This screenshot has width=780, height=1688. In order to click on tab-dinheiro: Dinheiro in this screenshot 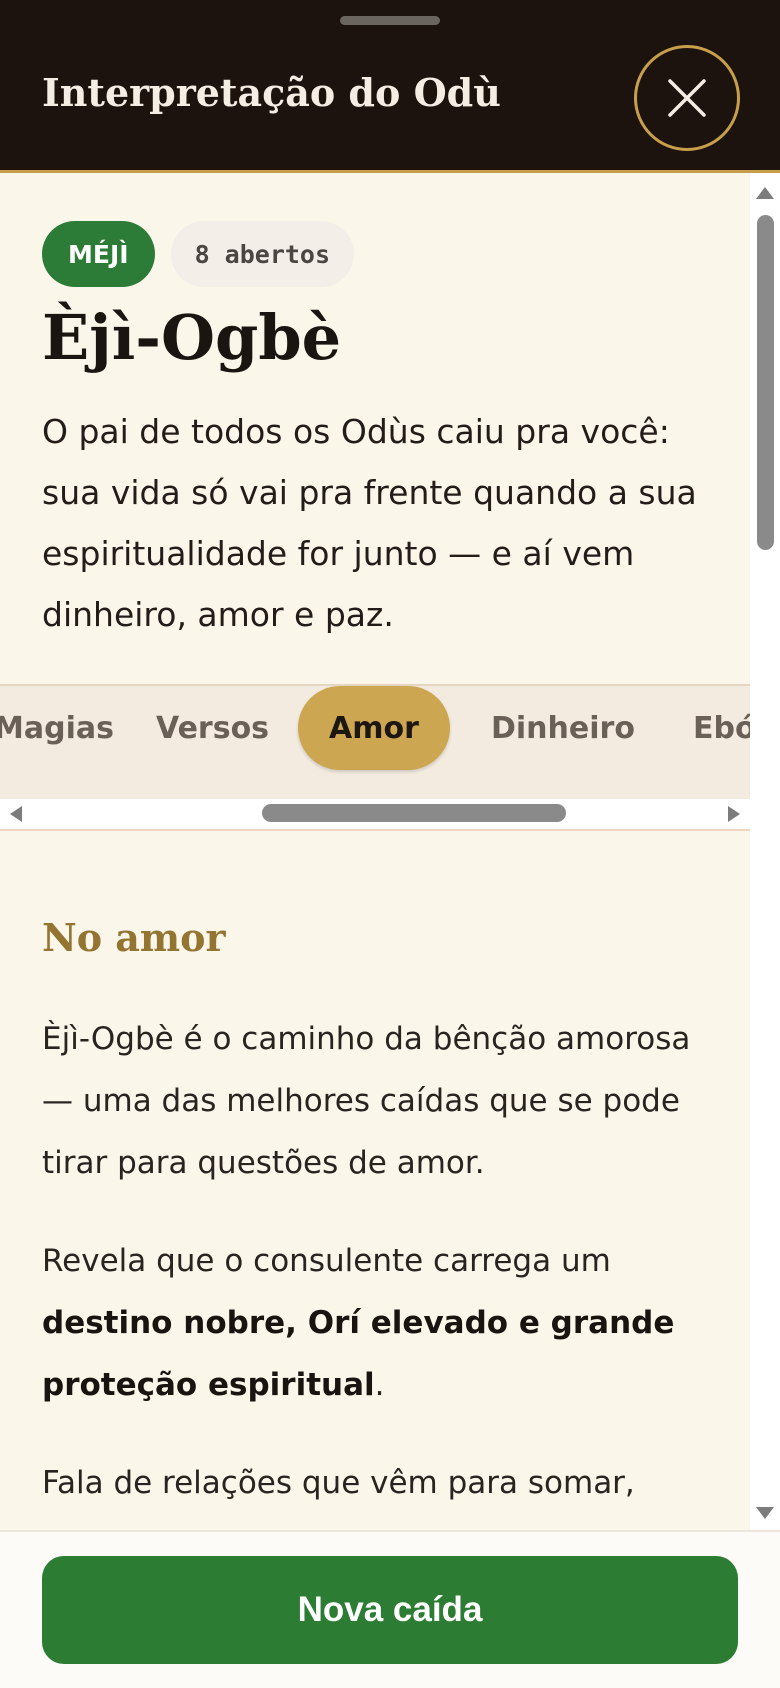, I will do `click(563, 728)`.